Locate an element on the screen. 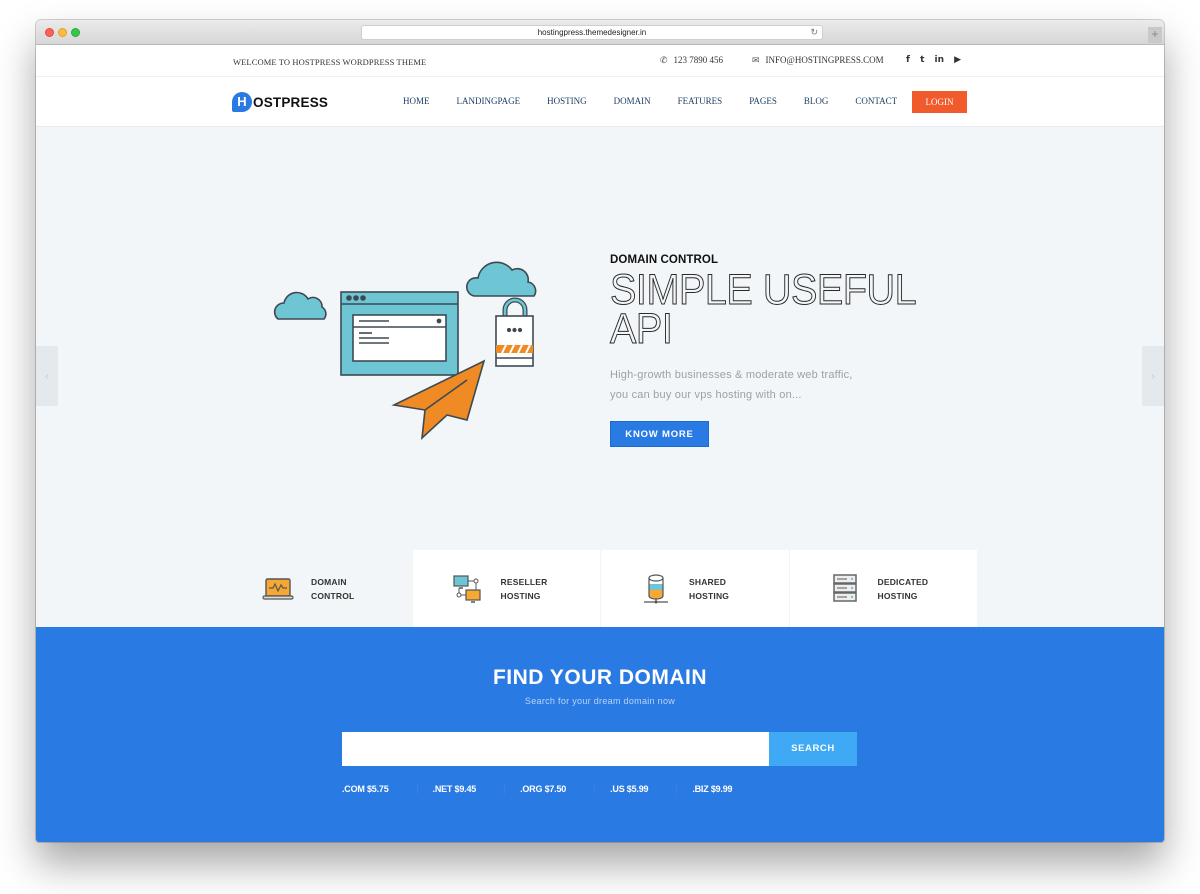  feature-label-line1: RESELLER is located at coordinates (524, 581).